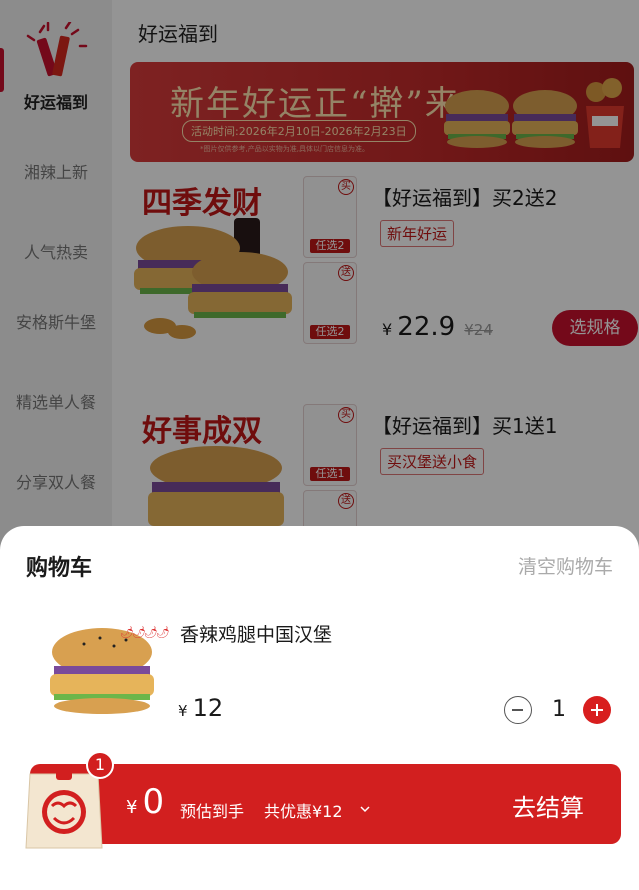 This screenshot has height=890, width=639. What do you see at coordinates (153, 802) in the screenshot?
I see `total-value: 0` at bounding box center [153, 802].